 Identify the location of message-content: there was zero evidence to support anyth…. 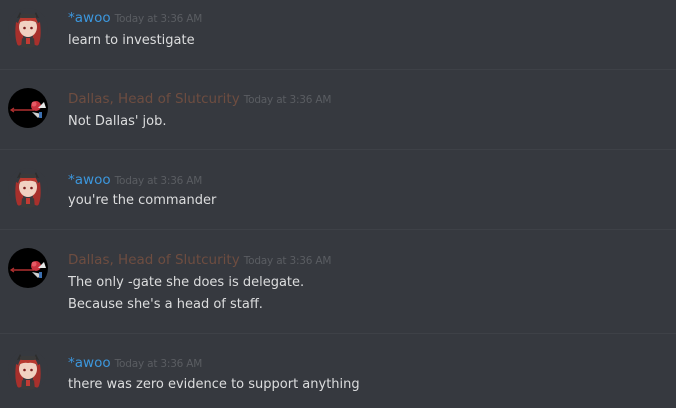
(214, 384).